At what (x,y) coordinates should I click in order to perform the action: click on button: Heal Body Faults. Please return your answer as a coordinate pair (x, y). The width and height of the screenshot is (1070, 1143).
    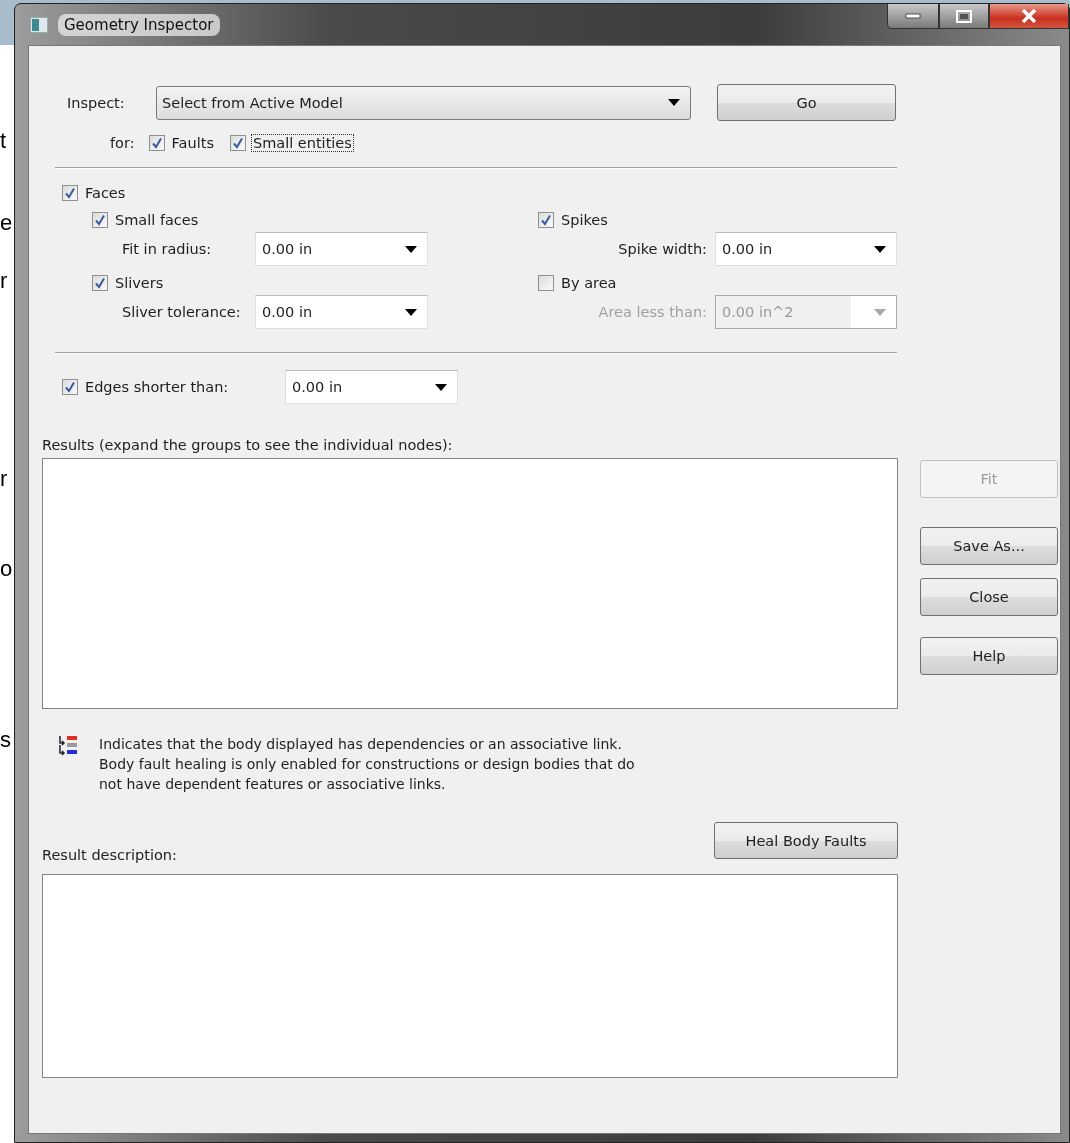
    Looking at the image, I should click on (806, 840).